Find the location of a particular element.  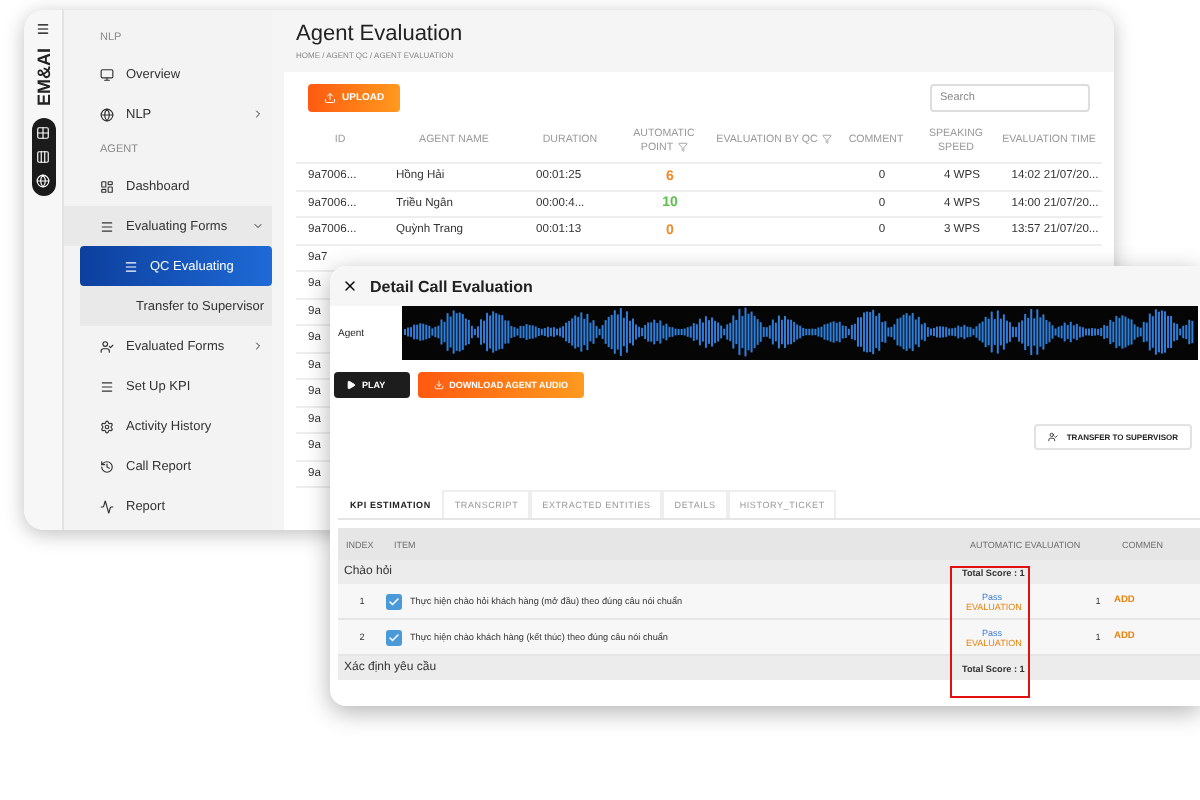

grid-icon is located at coordinates (43, 133).